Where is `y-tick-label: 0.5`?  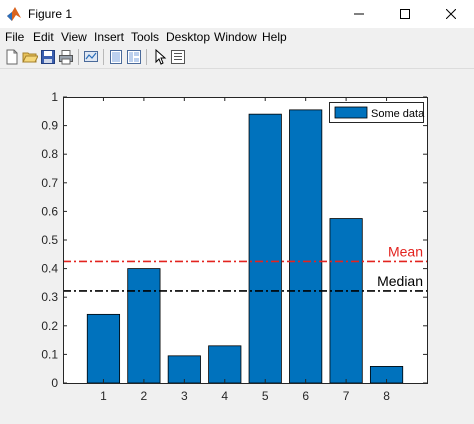 y-tick-label: 0.5 is located at coordinates (49, 240).